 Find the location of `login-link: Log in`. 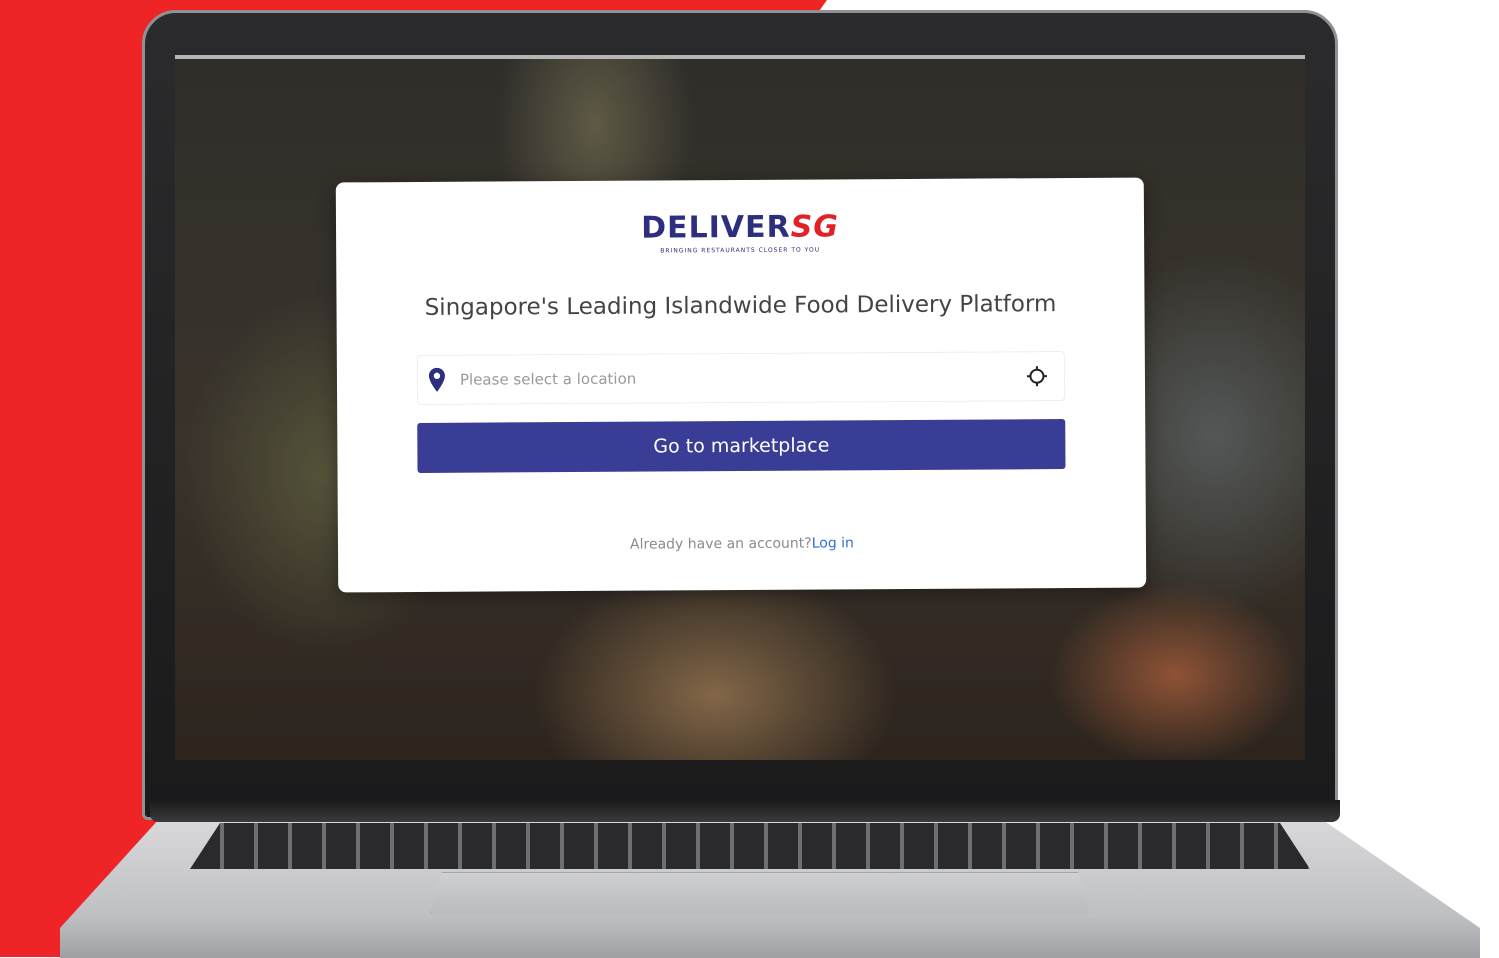

login-link: Log in is located at coordinates (833, 543).